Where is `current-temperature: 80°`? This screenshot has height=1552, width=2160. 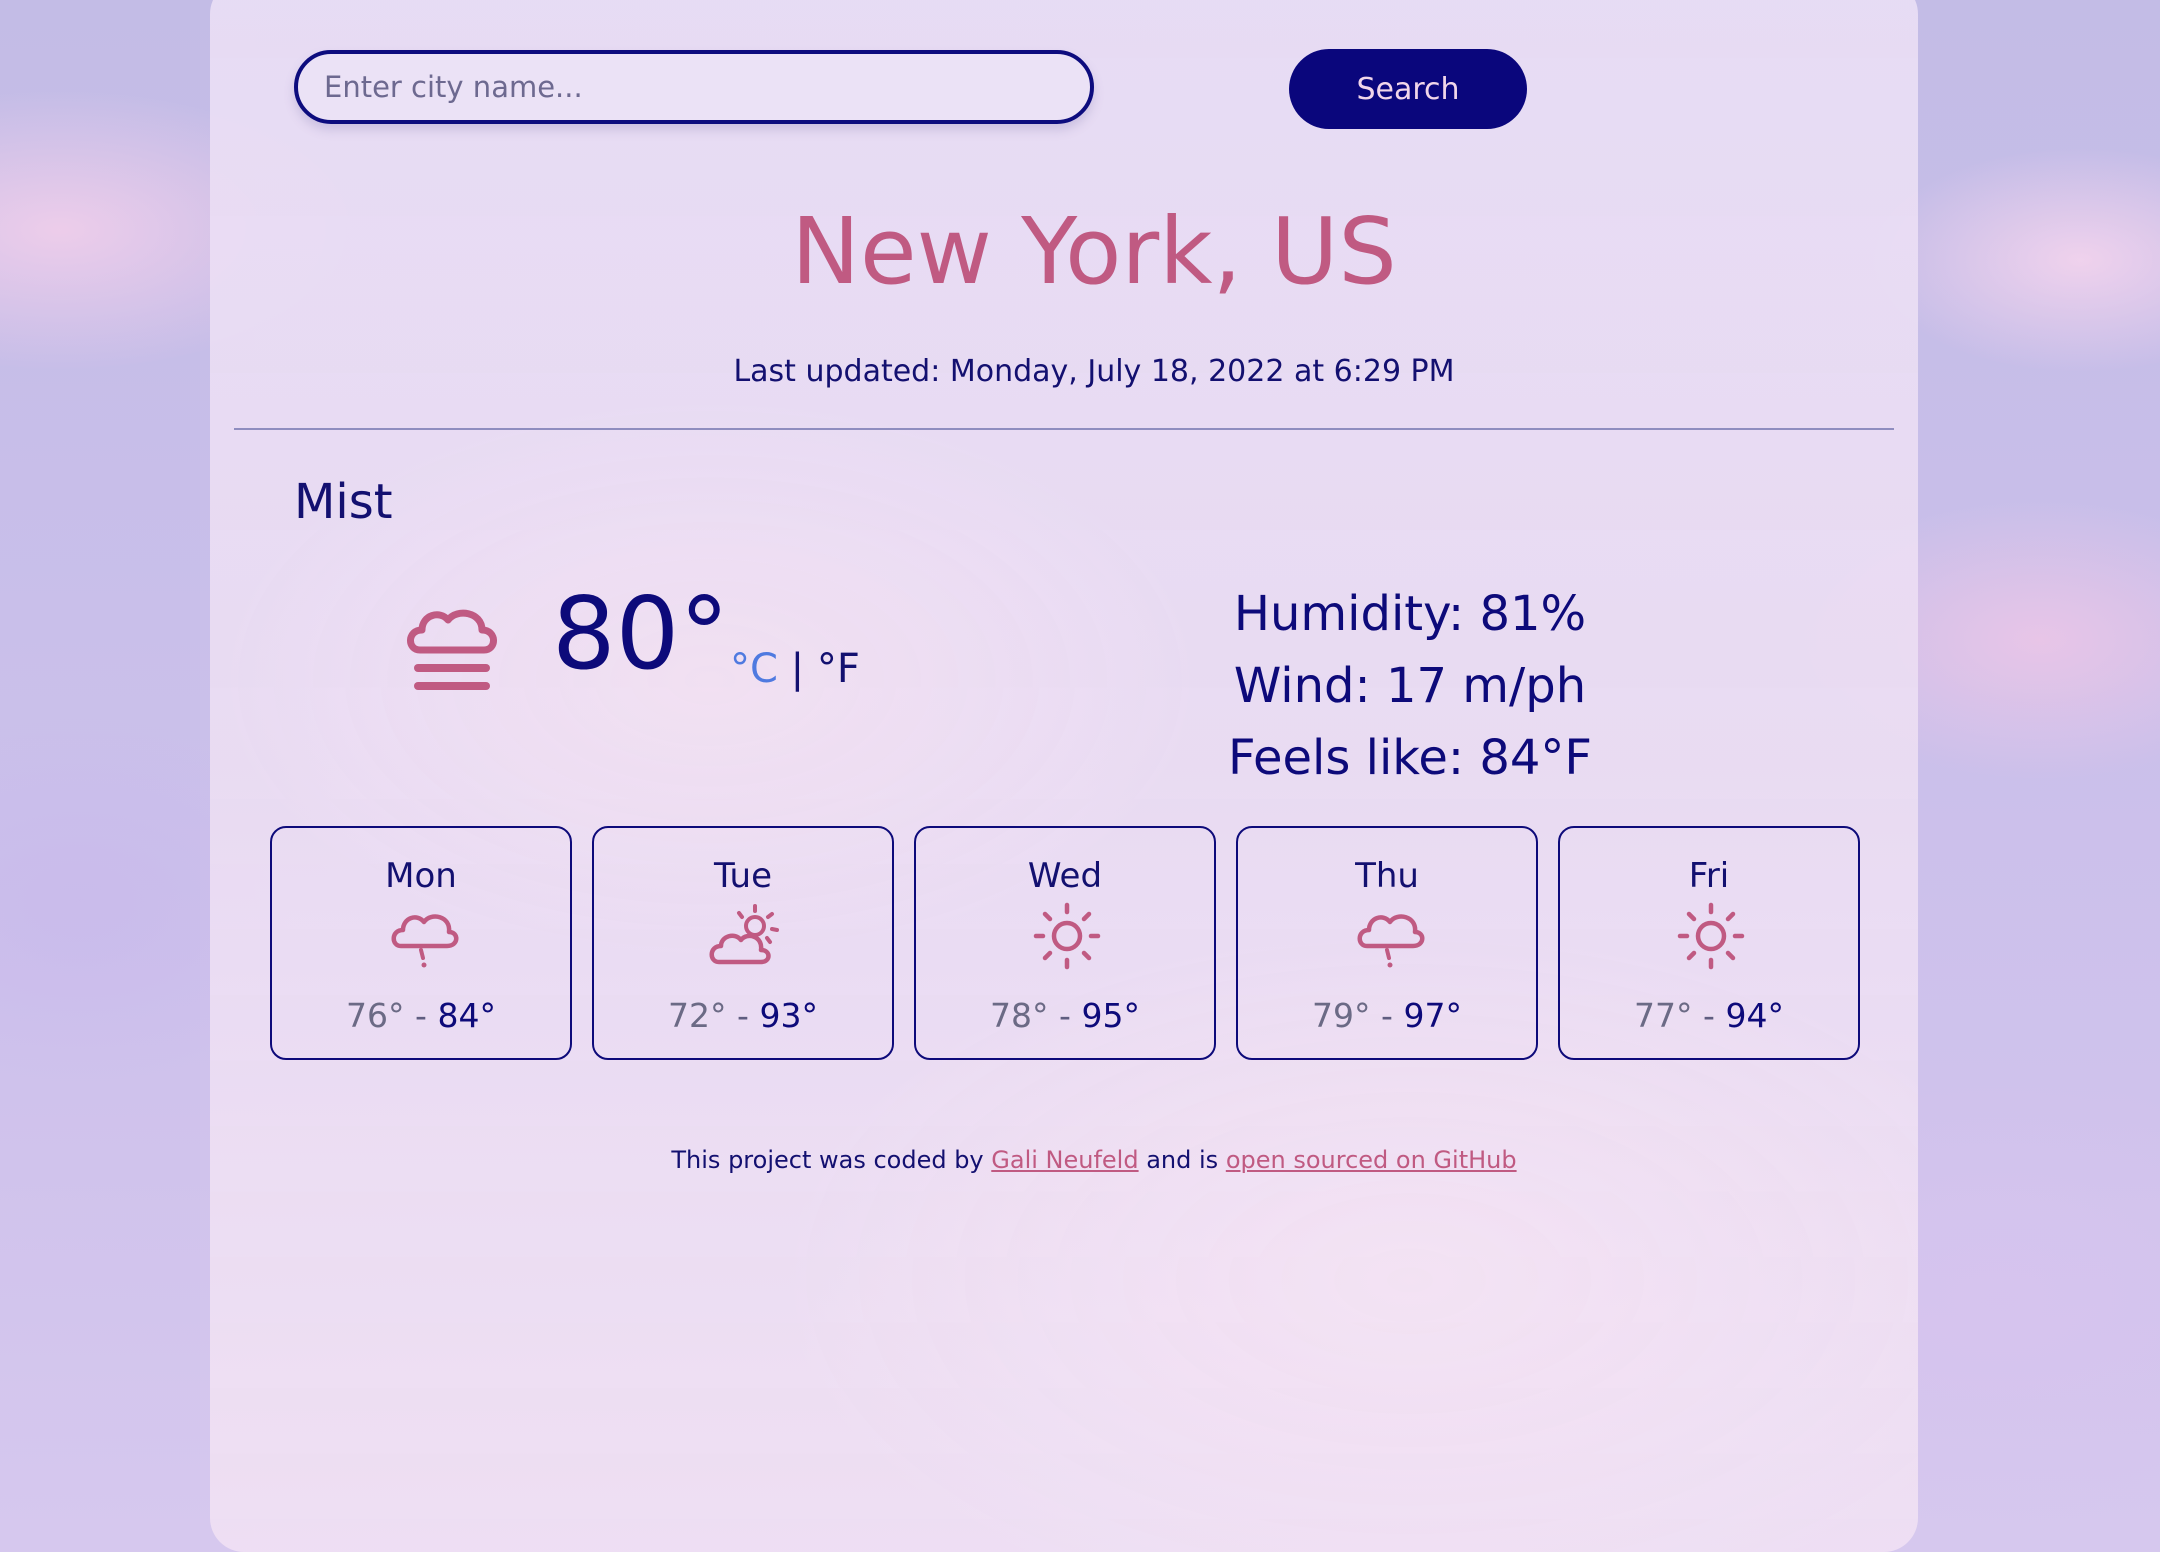
current-temperature: 80° is located at coordinates (641, 633).